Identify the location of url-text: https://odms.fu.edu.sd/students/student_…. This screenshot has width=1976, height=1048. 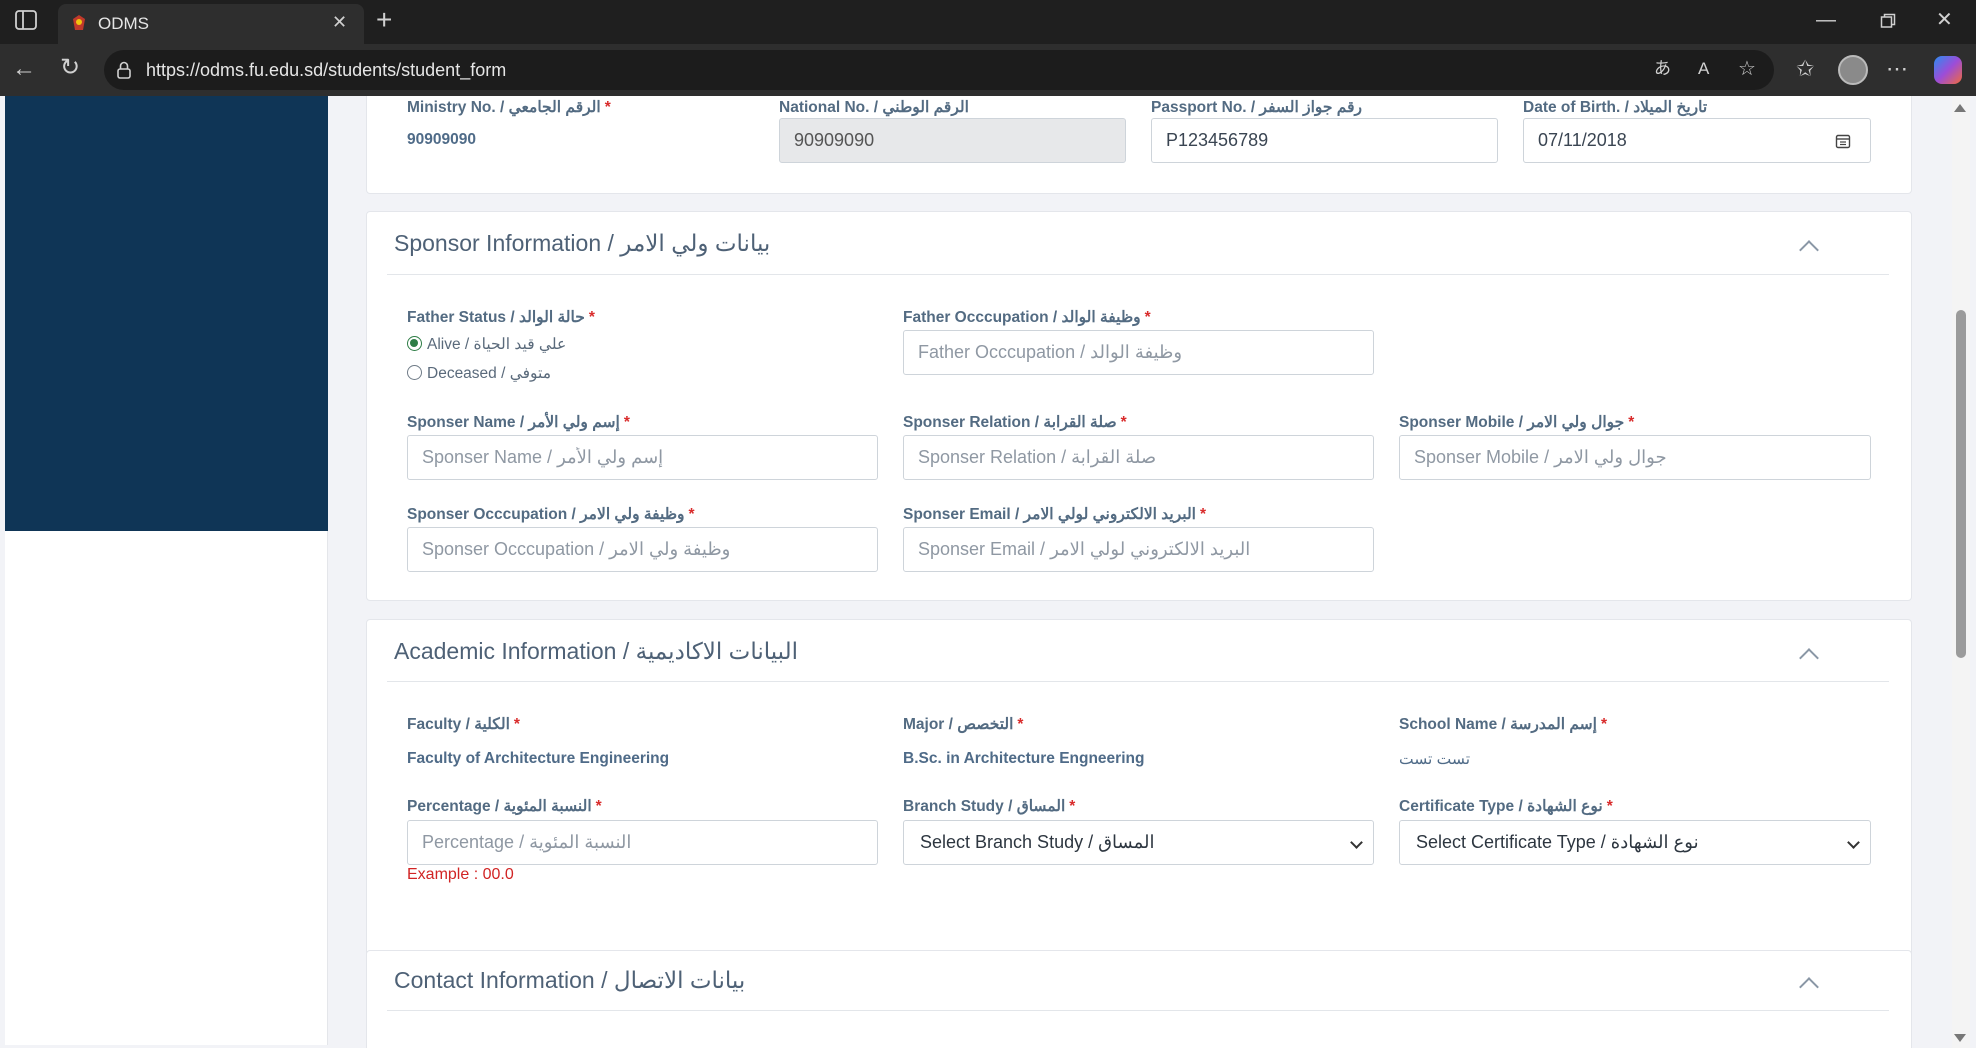
(326, 70).